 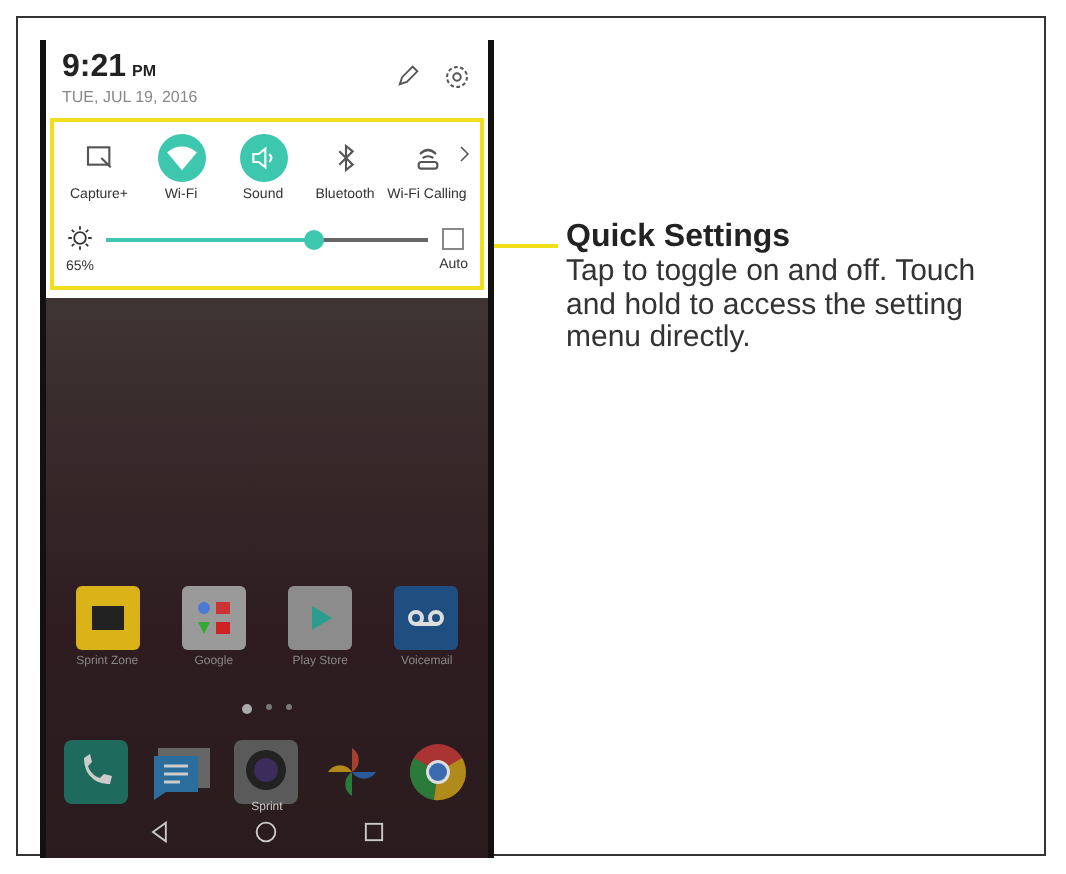 I want to click on wifi-icon, so click(x=181, y=158).